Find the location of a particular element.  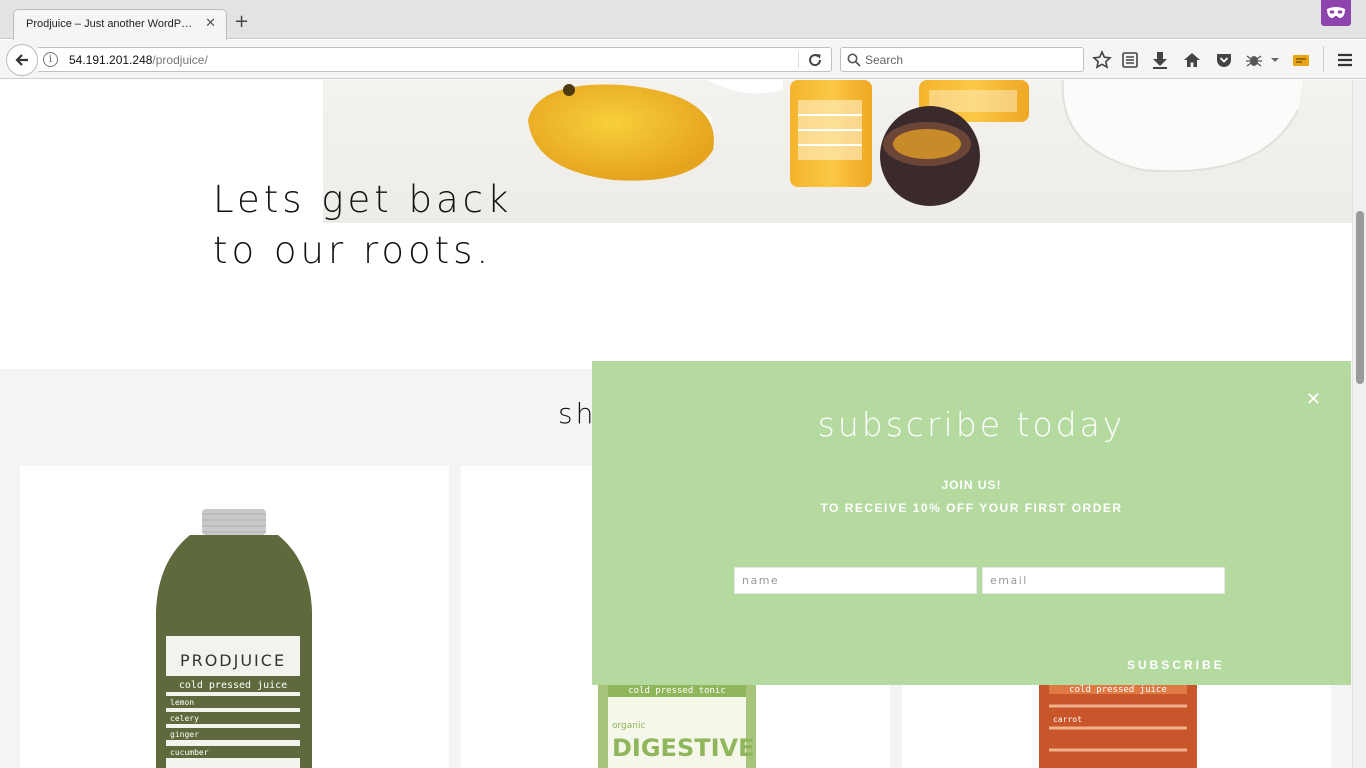

pocket-icon is located at coordinates (1224, 60).